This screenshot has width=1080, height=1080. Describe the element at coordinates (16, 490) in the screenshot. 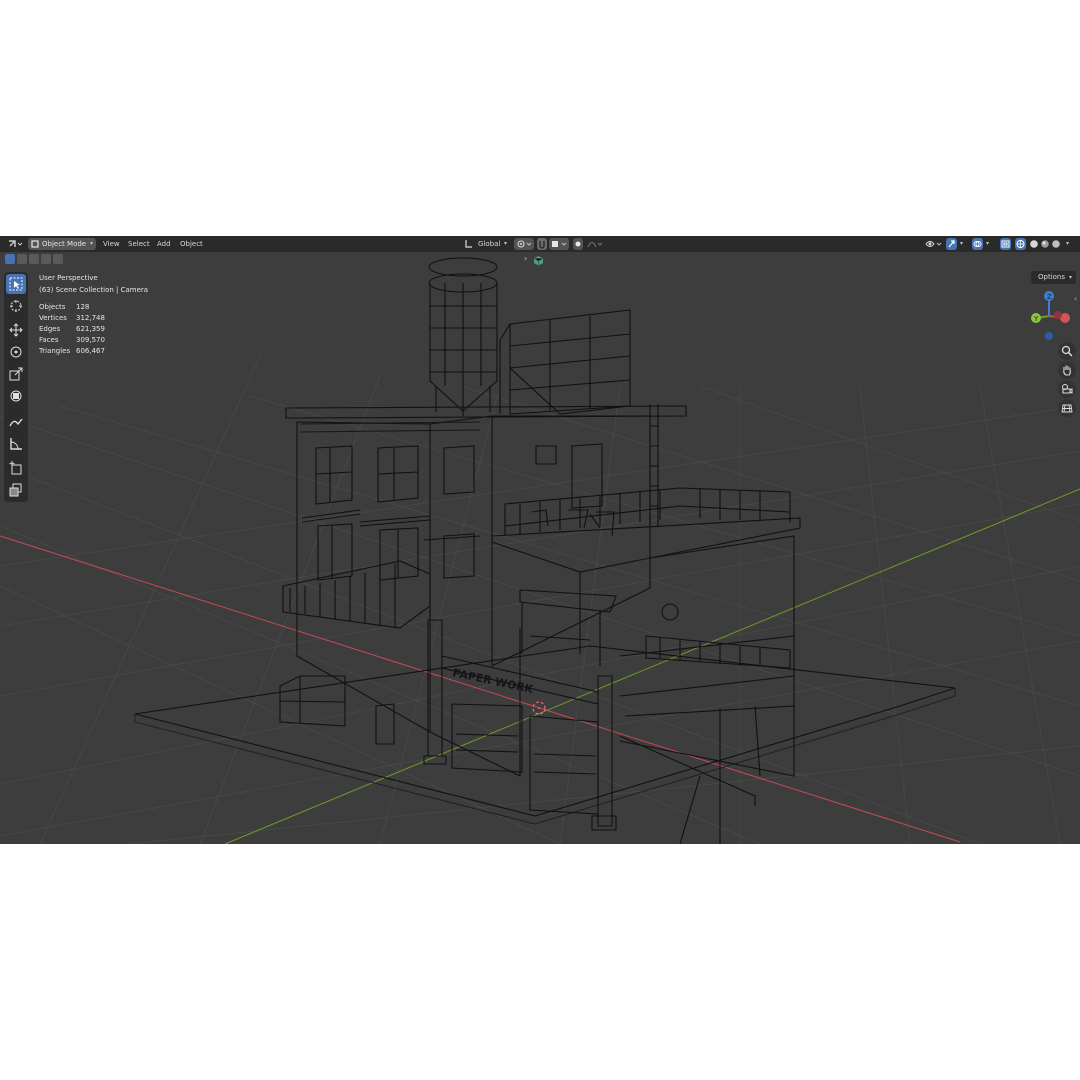

I see `extrude-tool-button` at that location.